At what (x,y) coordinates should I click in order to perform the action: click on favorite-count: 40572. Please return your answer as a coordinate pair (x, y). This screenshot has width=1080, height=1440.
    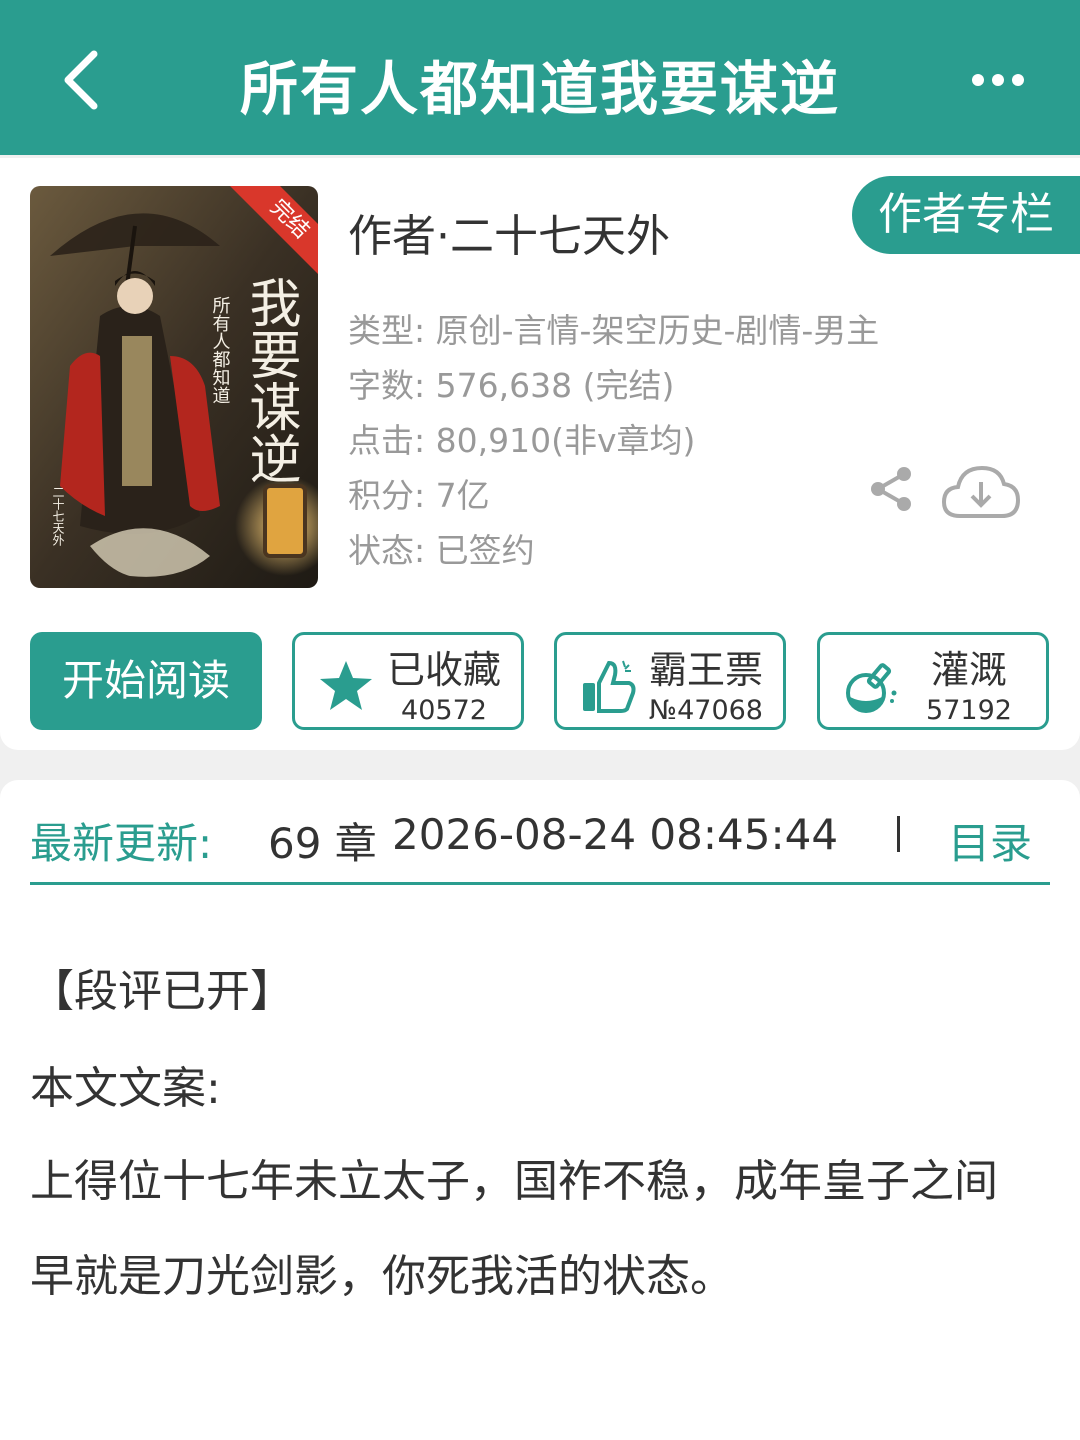
    Looking at the image, I should click on (444, 710).